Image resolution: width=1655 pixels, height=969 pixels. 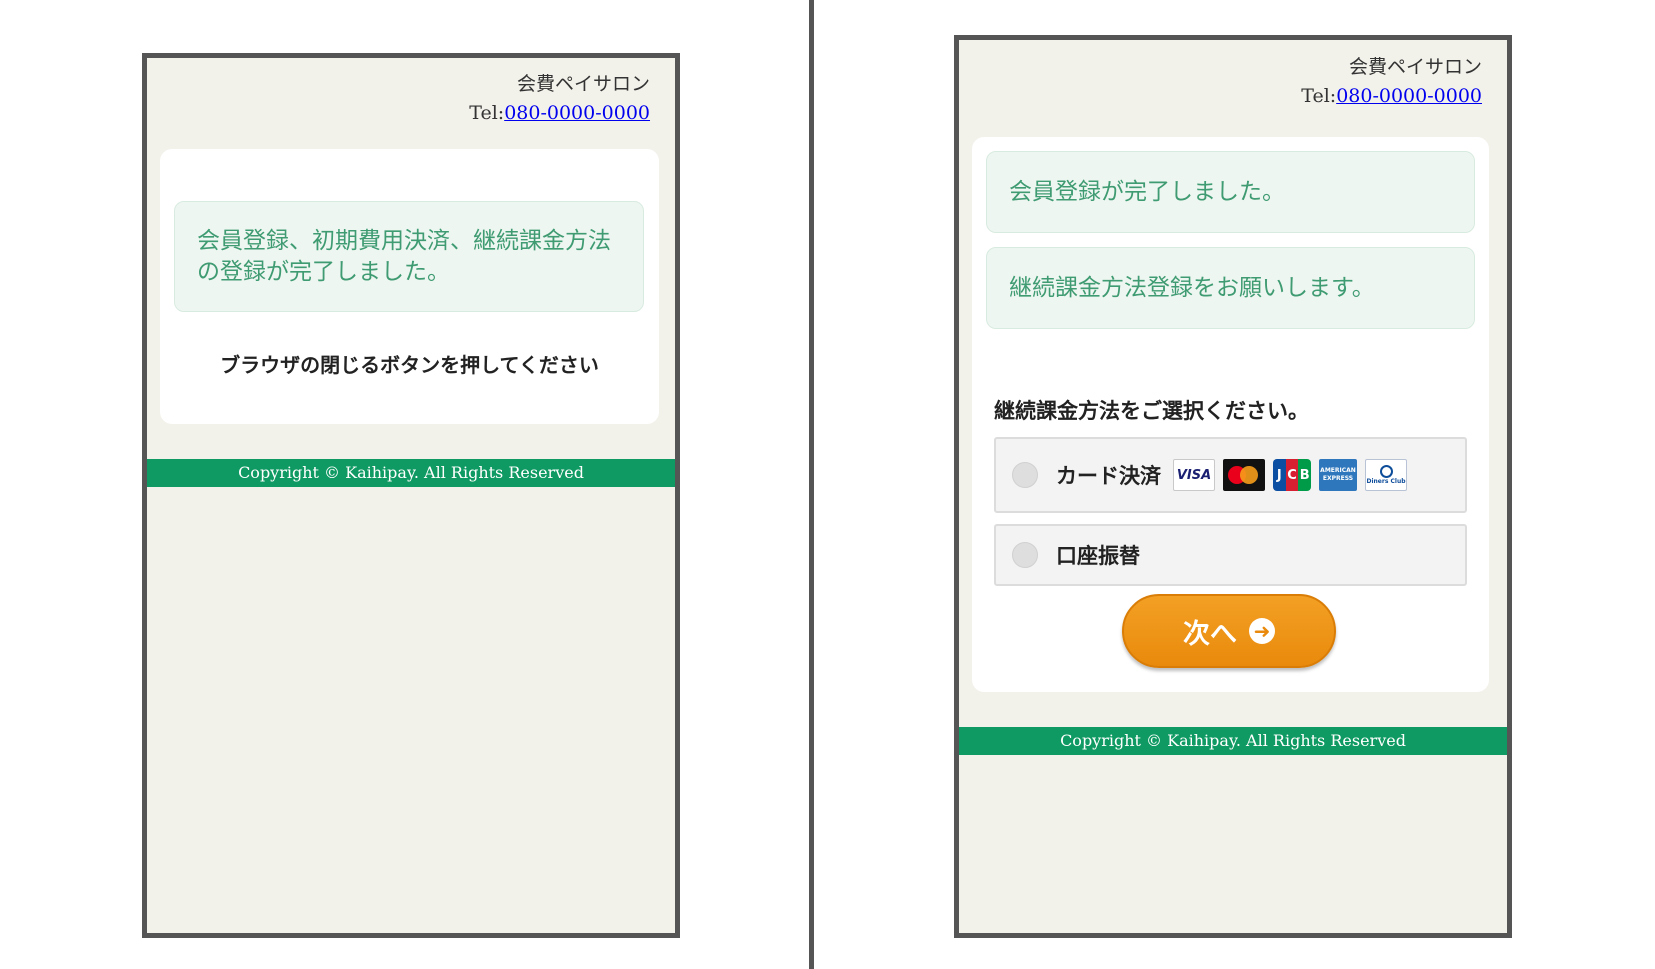 I want to click on billing-request-text: 継続課金方法登録をお願いします。, so click(x=1192, y=287).